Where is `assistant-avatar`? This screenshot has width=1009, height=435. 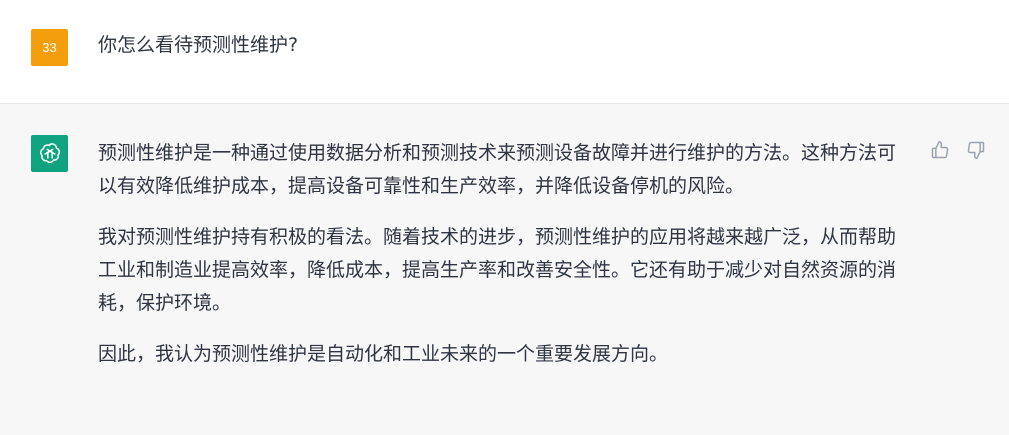 assistant-avatar is located at coordinates (49, 153).